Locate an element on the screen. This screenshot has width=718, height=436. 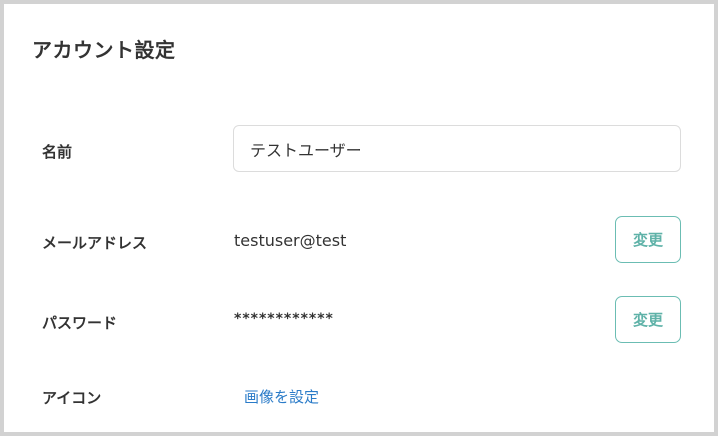
page-title: アカウント設定 is located at coordinates (104, 50).